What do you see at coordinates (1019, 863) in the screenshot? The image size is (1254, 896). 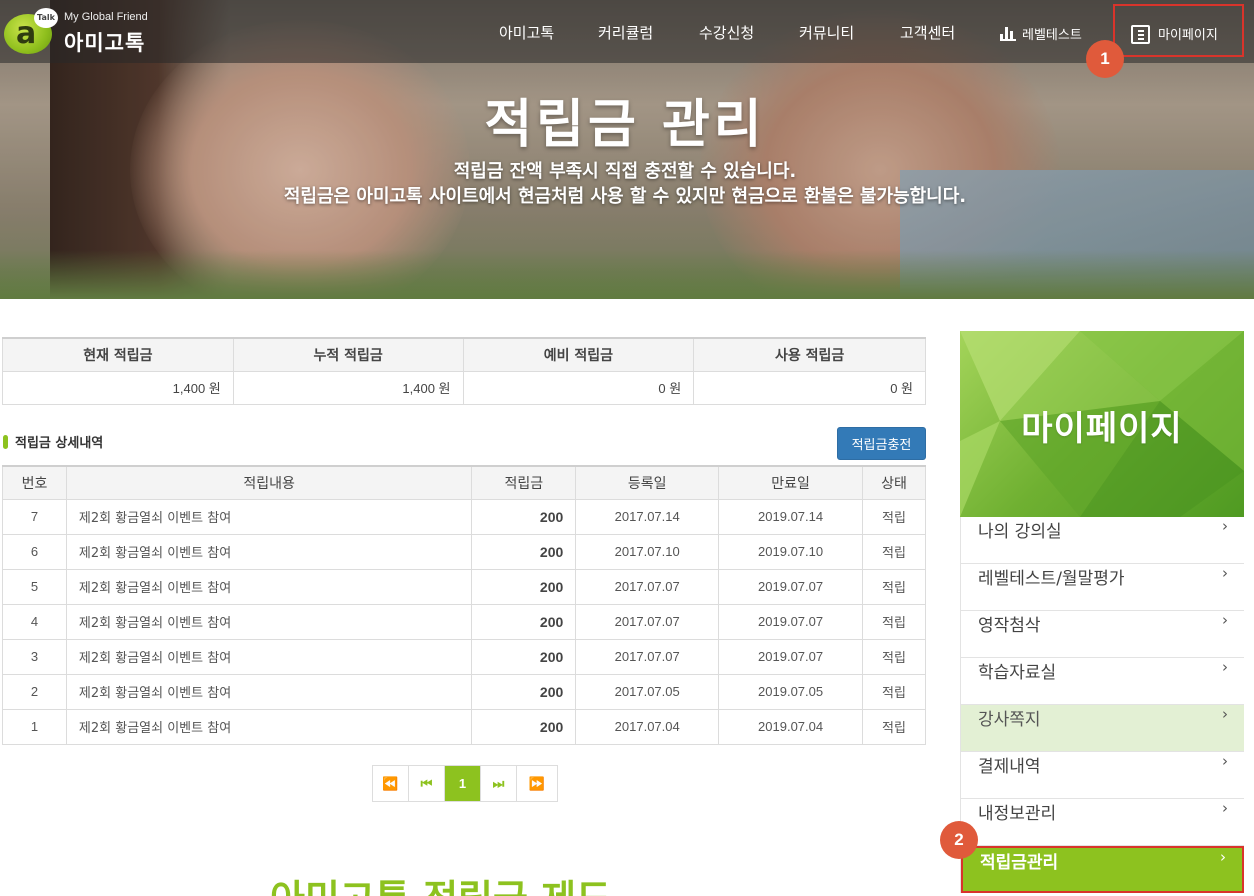 I see `sidebar-item-label: 적립금관리` at bounding box center [1019, 863].